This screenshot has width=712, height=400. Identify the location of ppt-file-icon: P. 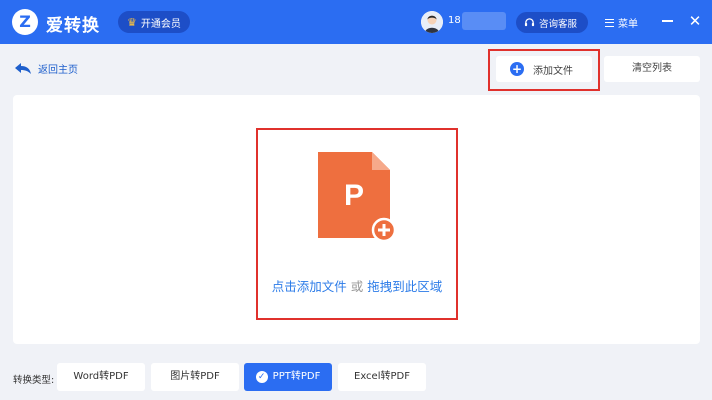
(356, 197).